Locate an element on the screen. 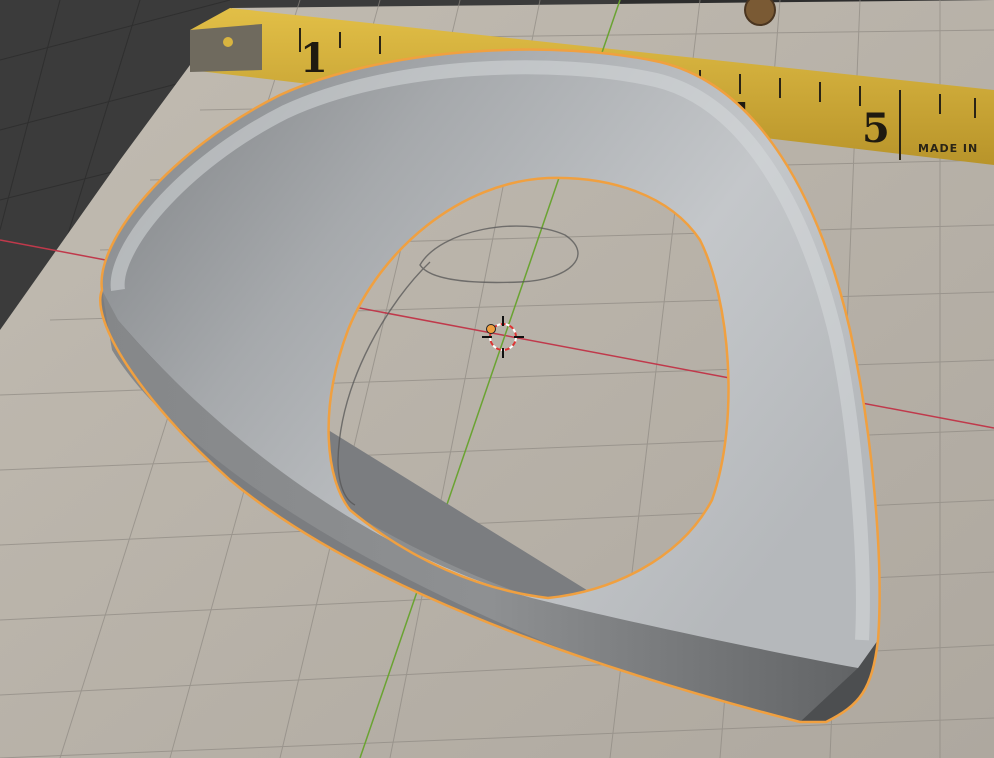  tape-number-1: 1 is located at coordinates (314, 58).